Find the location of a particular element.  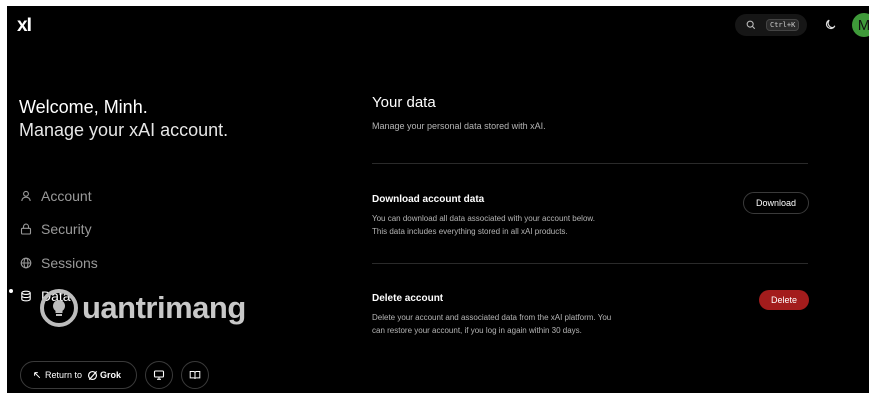

page-title: Your data is located at coordinates (404, 102).